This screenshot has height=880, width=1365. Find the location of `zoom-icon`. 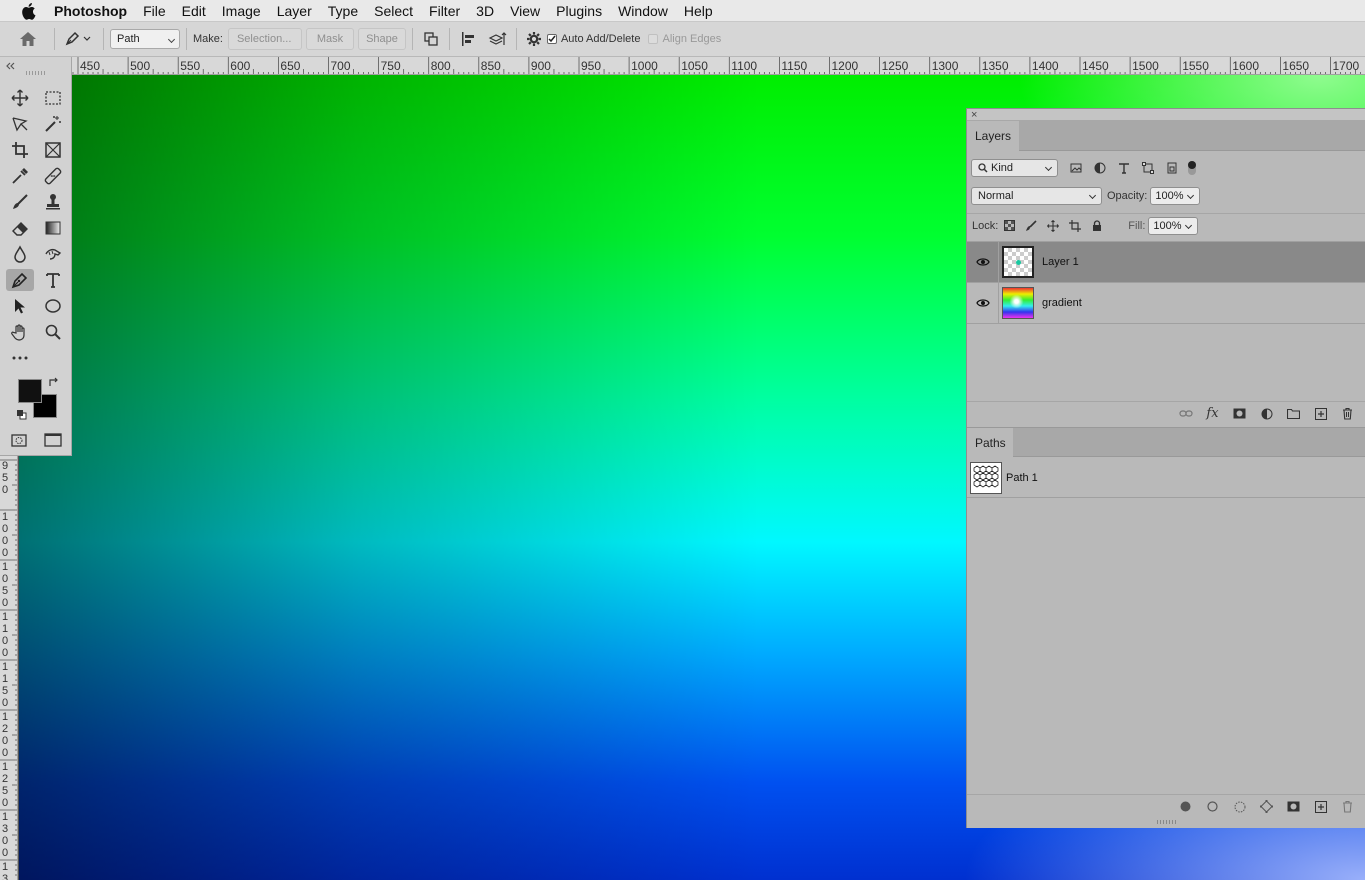

zoom-icon is located at coordinates (53, 332).